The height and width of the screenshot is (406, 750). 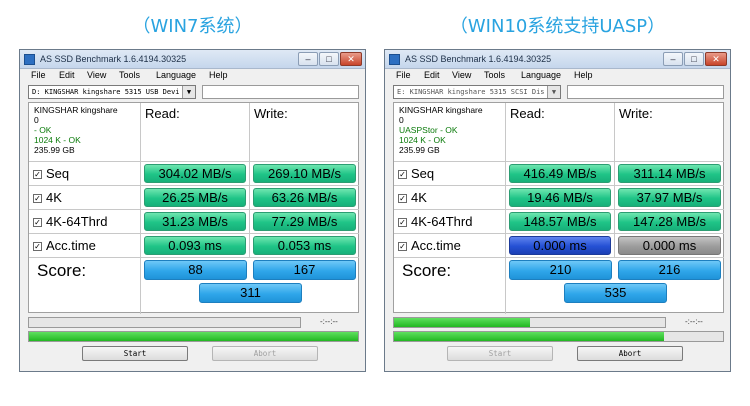 What do you see at coordinates (428, 130) in the screenshot?
I see `driver-status: UASPStor - OK` at bounding box center [428, 130].